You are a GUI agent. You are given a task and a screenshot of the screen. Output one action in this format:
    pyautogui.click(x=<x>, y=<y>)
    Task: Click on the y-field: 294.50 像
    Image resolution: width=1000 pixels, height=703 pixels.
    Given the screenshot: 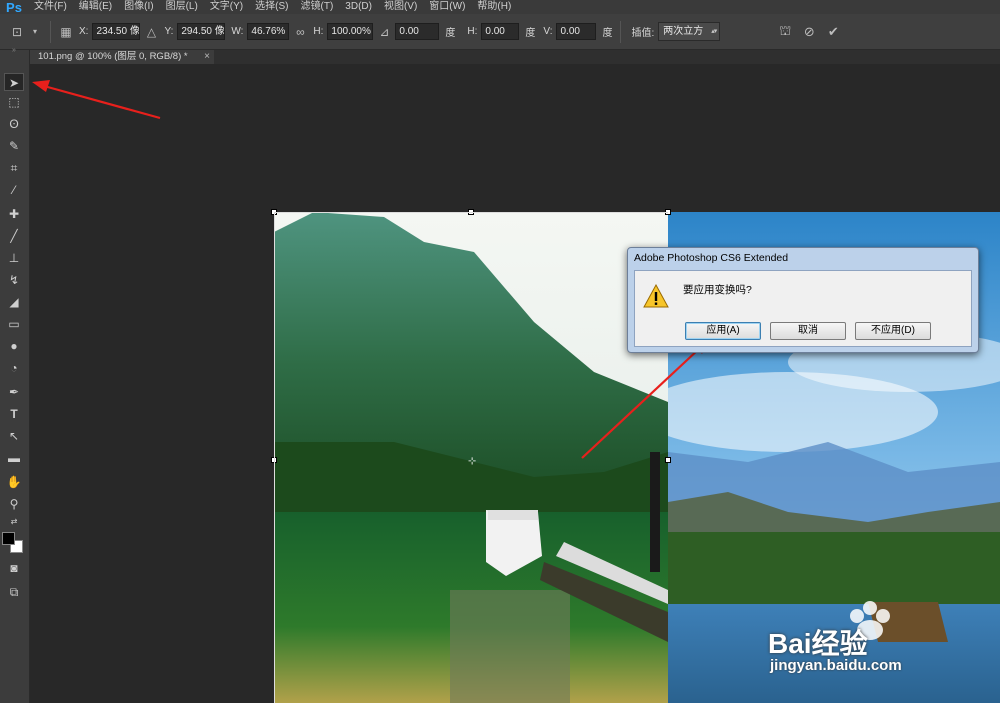 What is the action you would take?
    pyautogui.click(x=201, y=31)
    